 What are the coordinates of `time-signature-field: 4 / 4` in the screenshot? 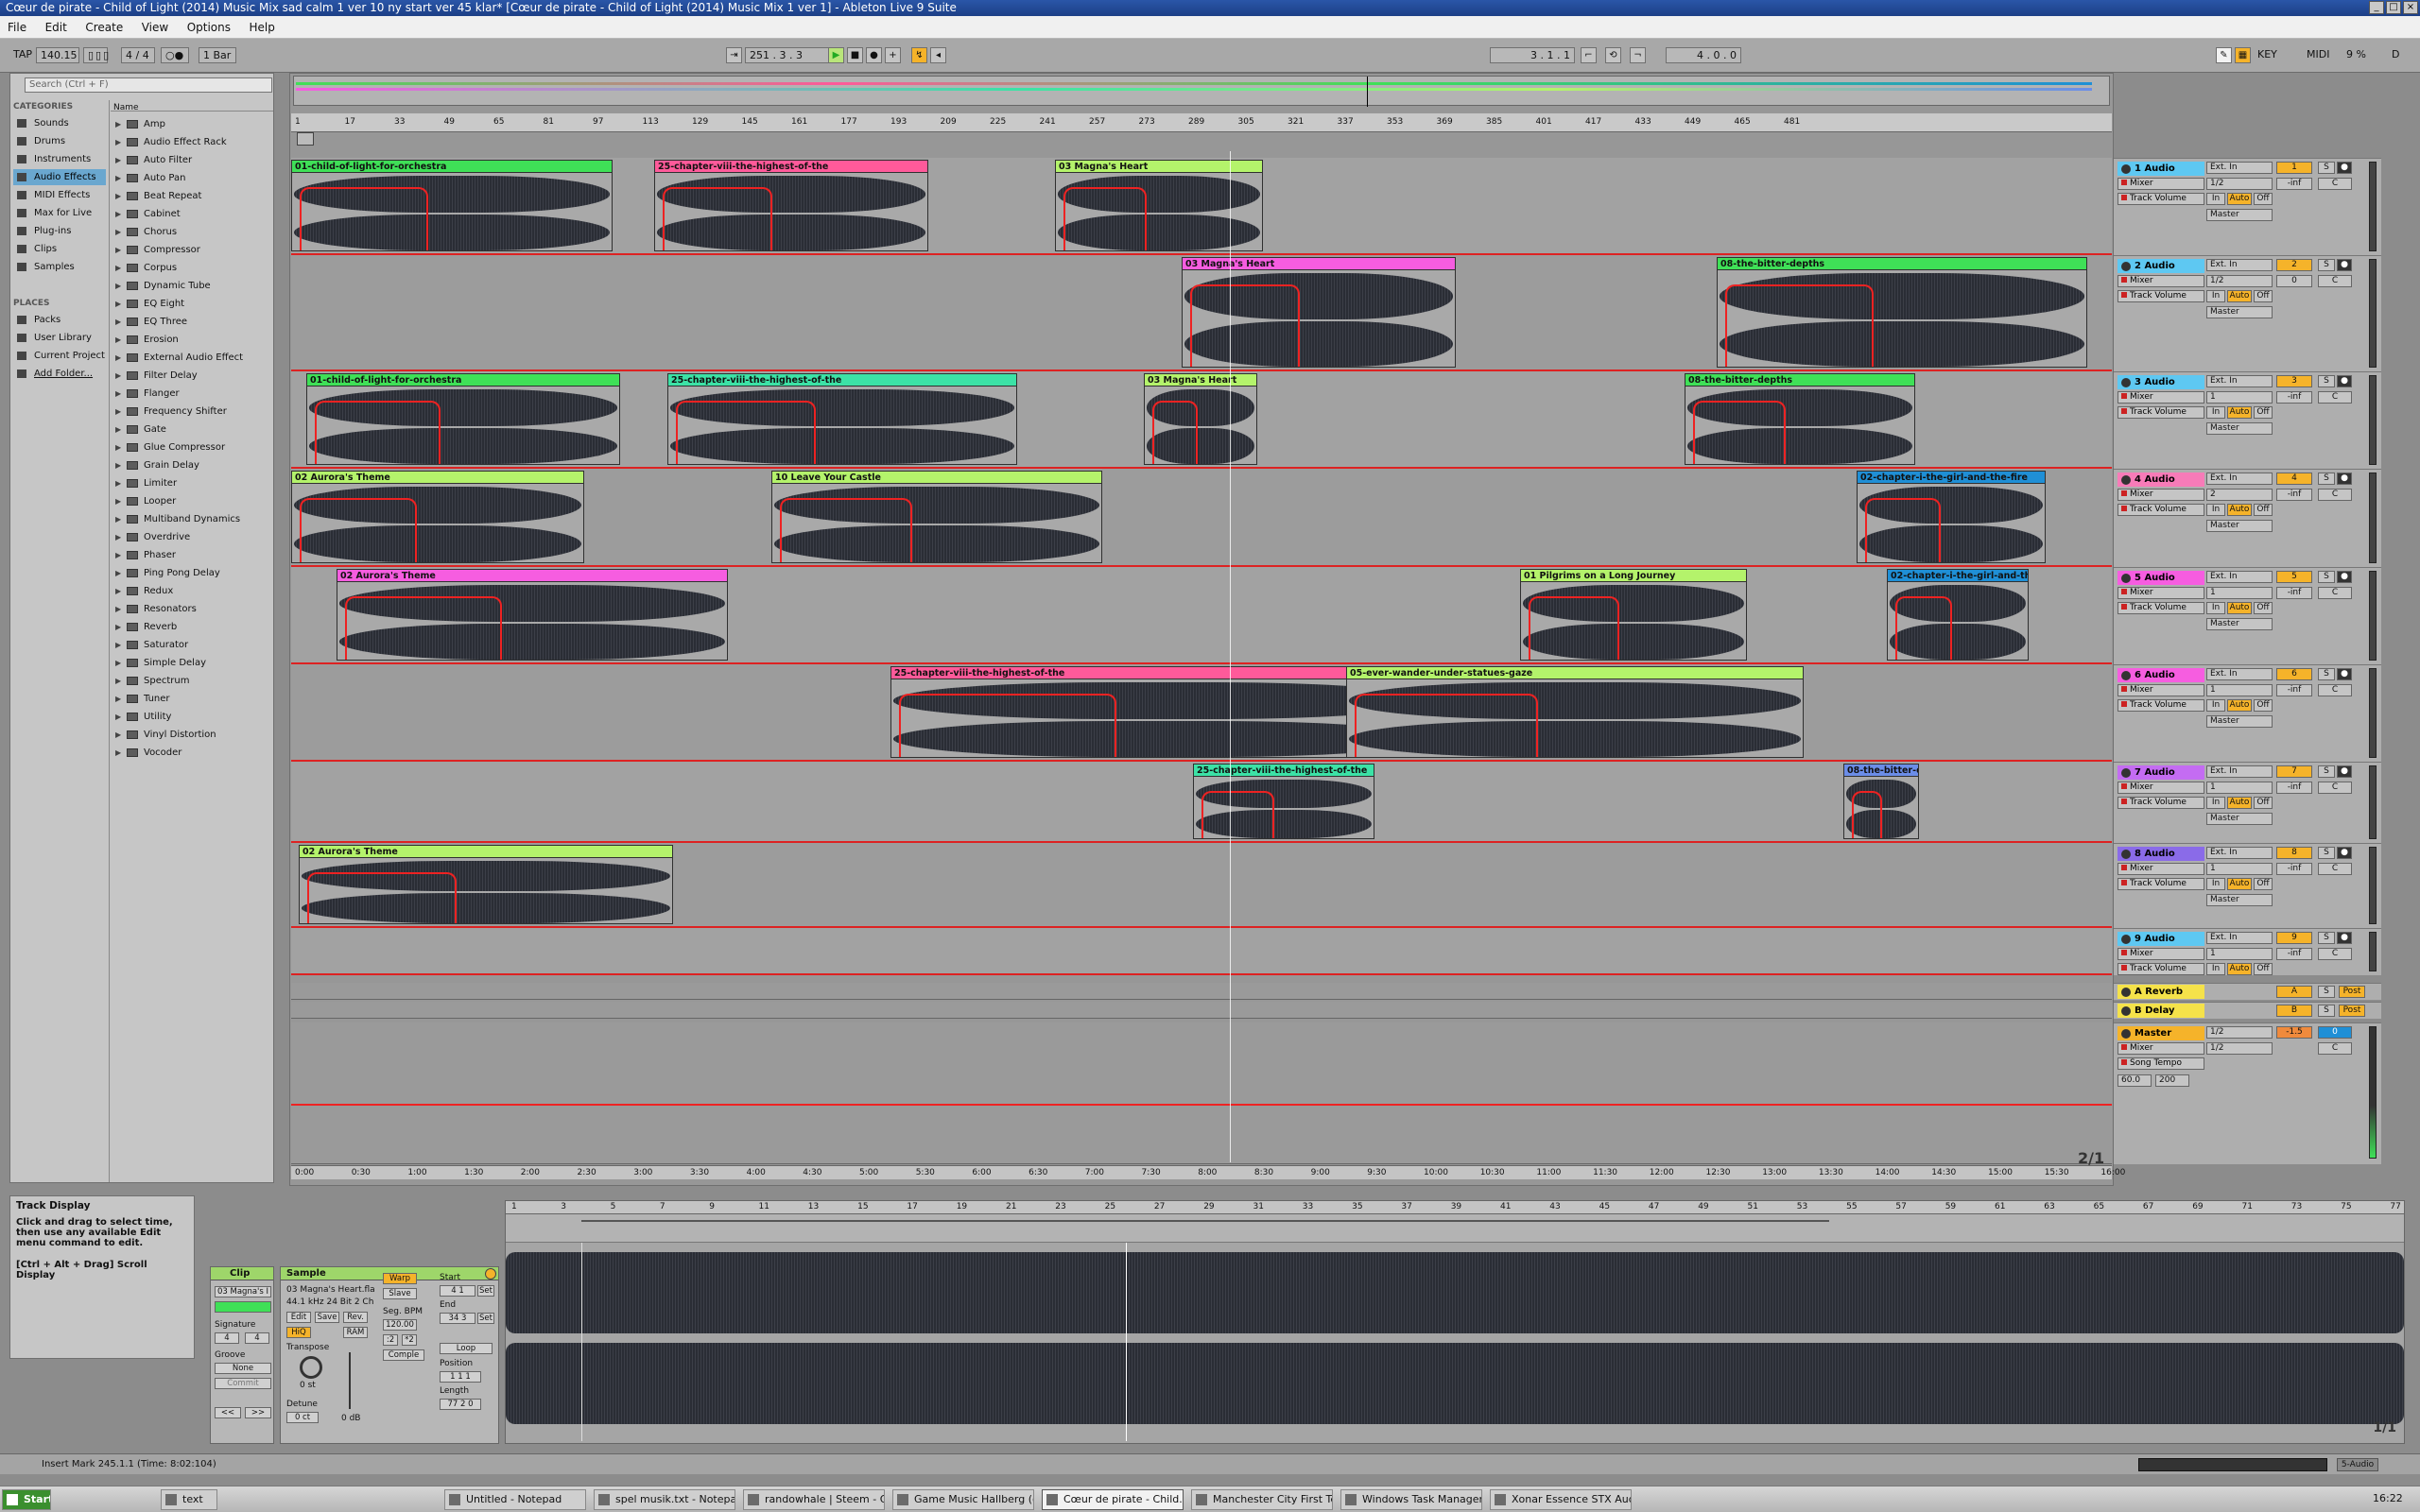 It's located at (138, 55).